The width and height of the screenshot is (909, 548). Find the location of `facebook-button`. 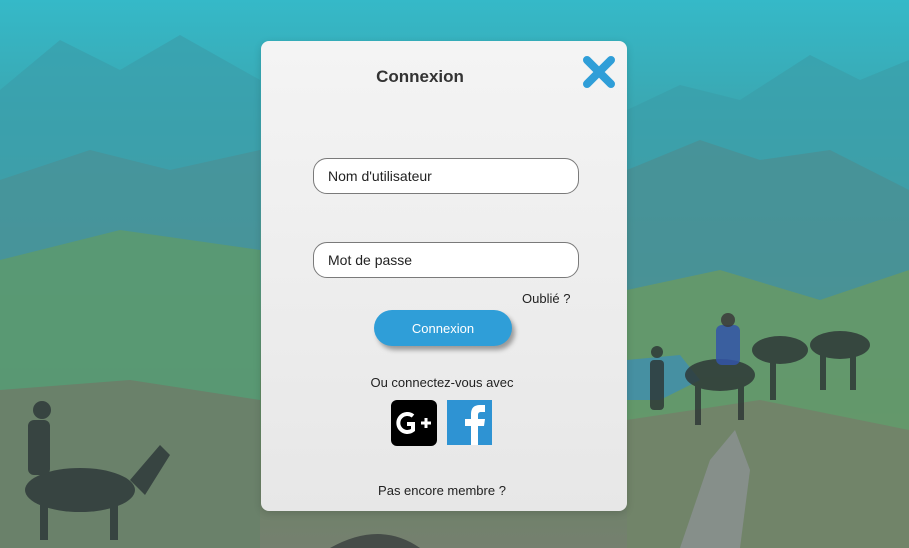

facebook-button is located at coordinates (469, 422).